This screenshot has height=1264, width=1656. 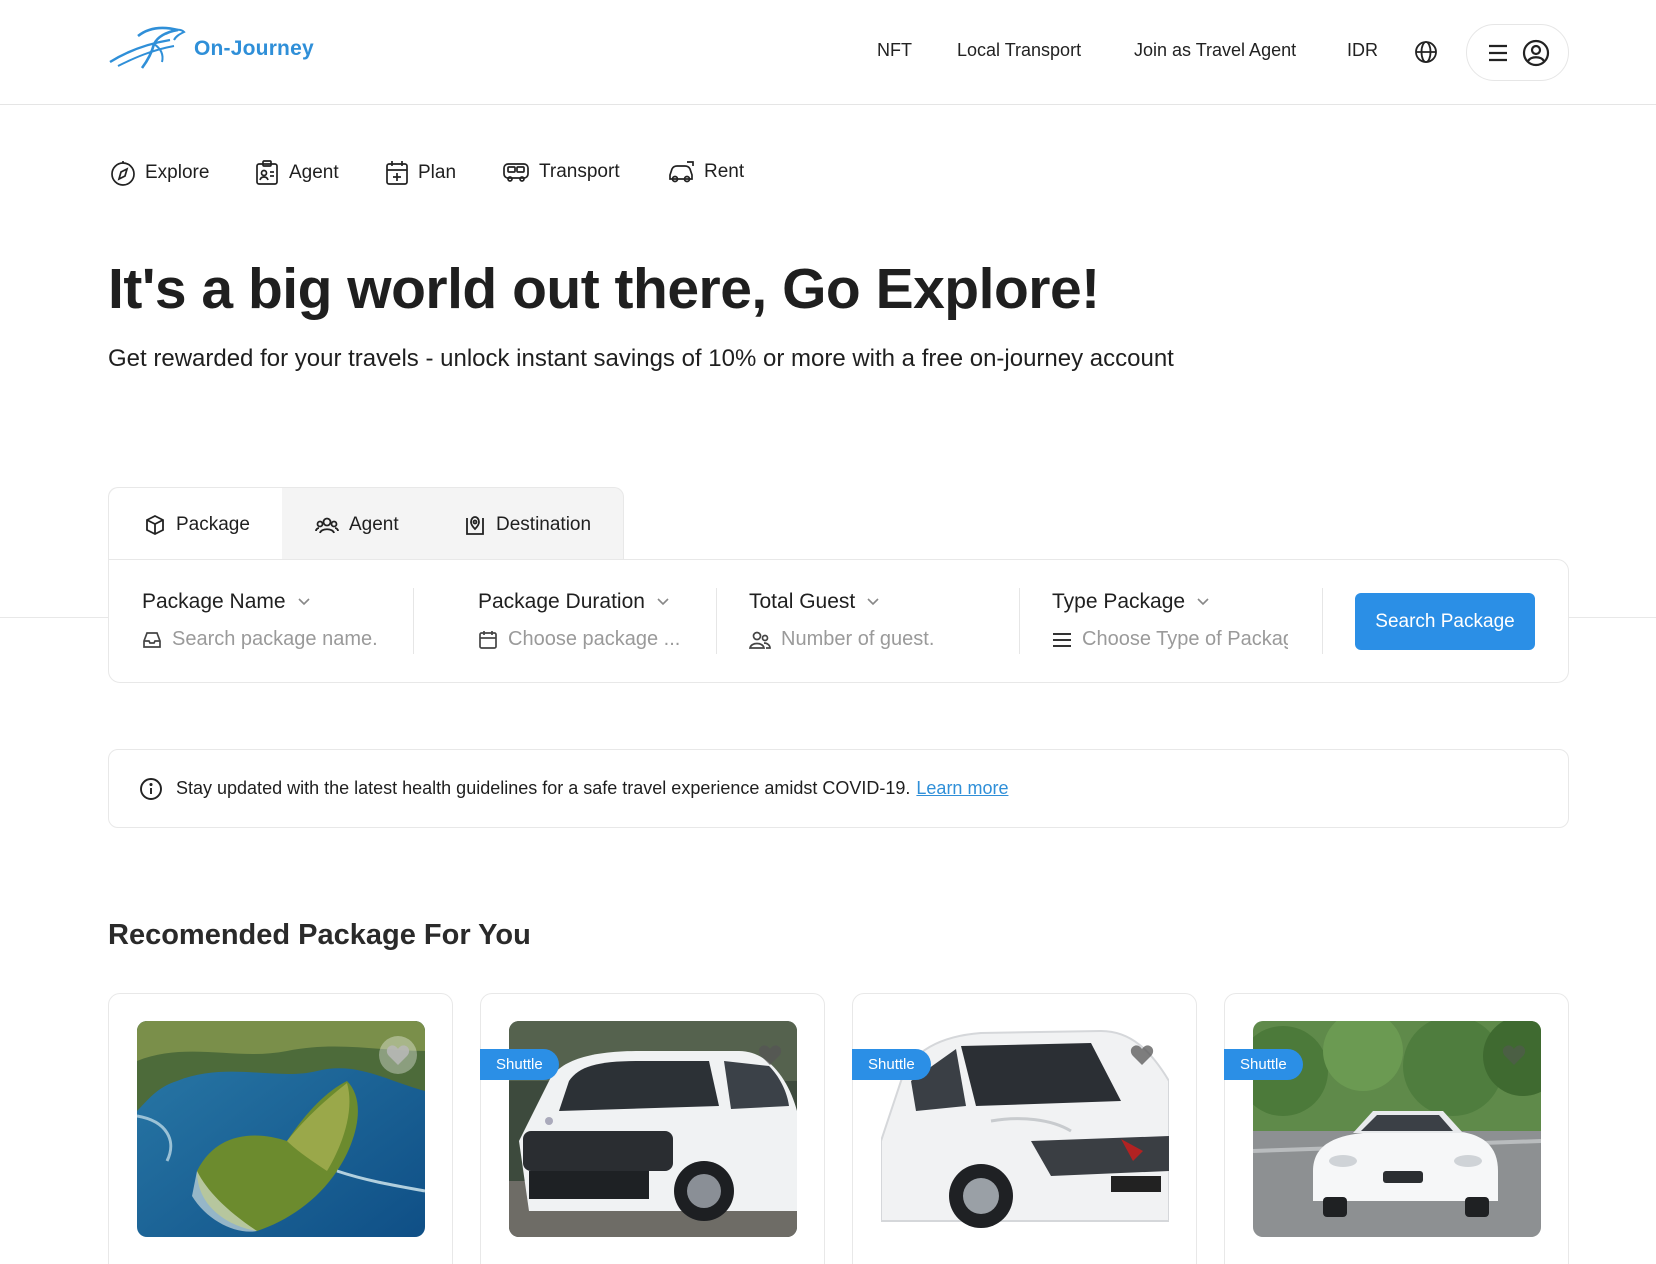 I want to click on category-agent: Agent, so click(x=296, y=173).